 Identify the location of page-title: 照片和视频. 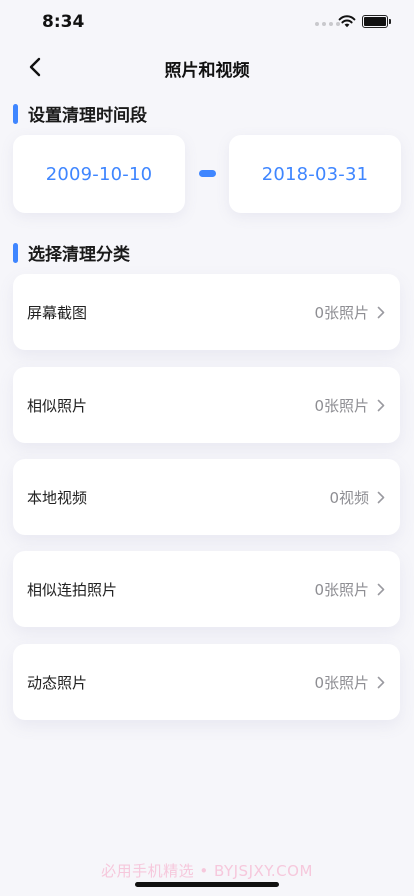
(207, 71).